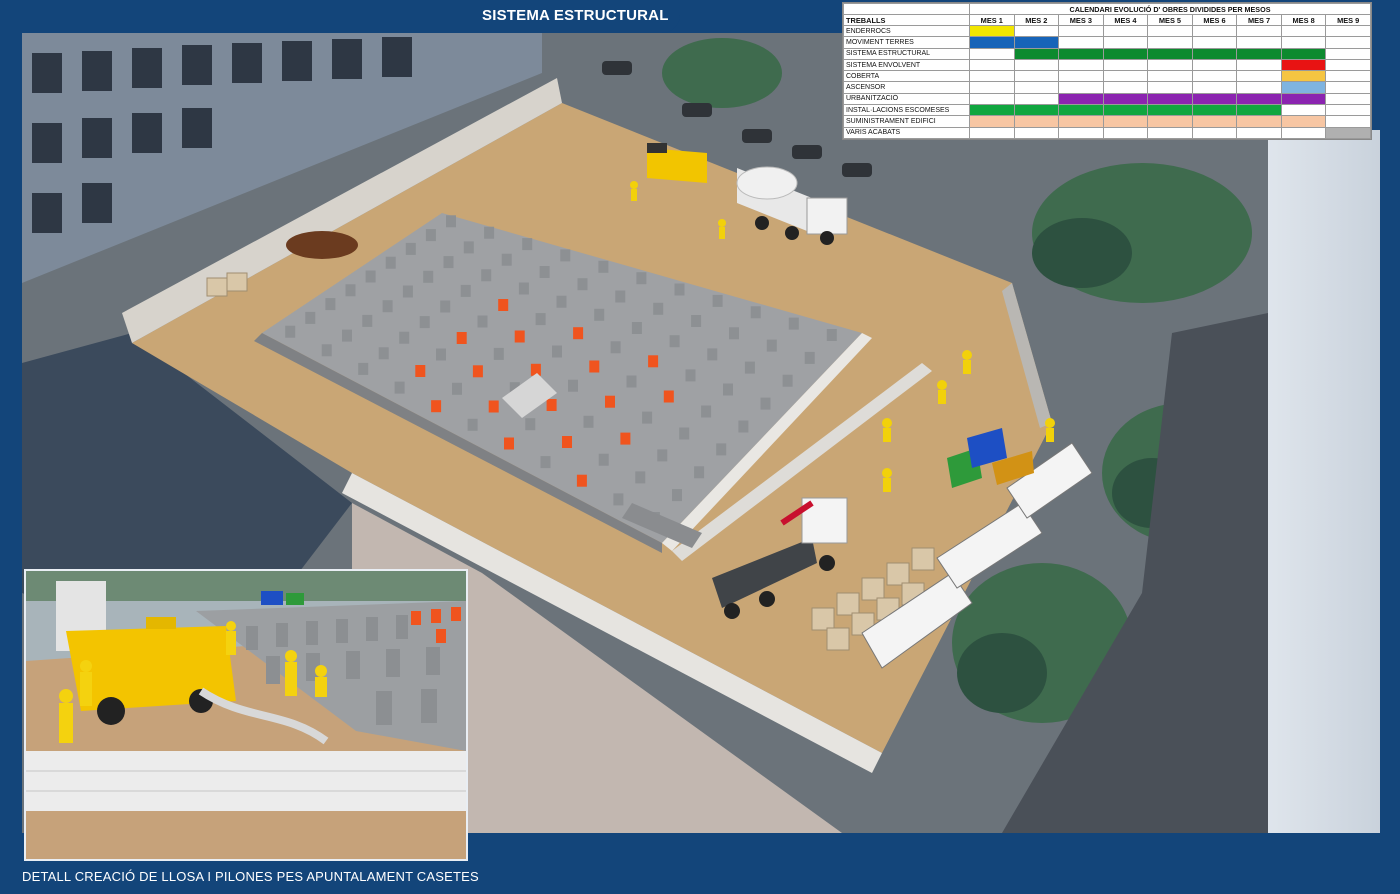 This screenshot has height=894, width=1400. I want to click on schedule-row: ENDERROCS, so click(1107, 31).